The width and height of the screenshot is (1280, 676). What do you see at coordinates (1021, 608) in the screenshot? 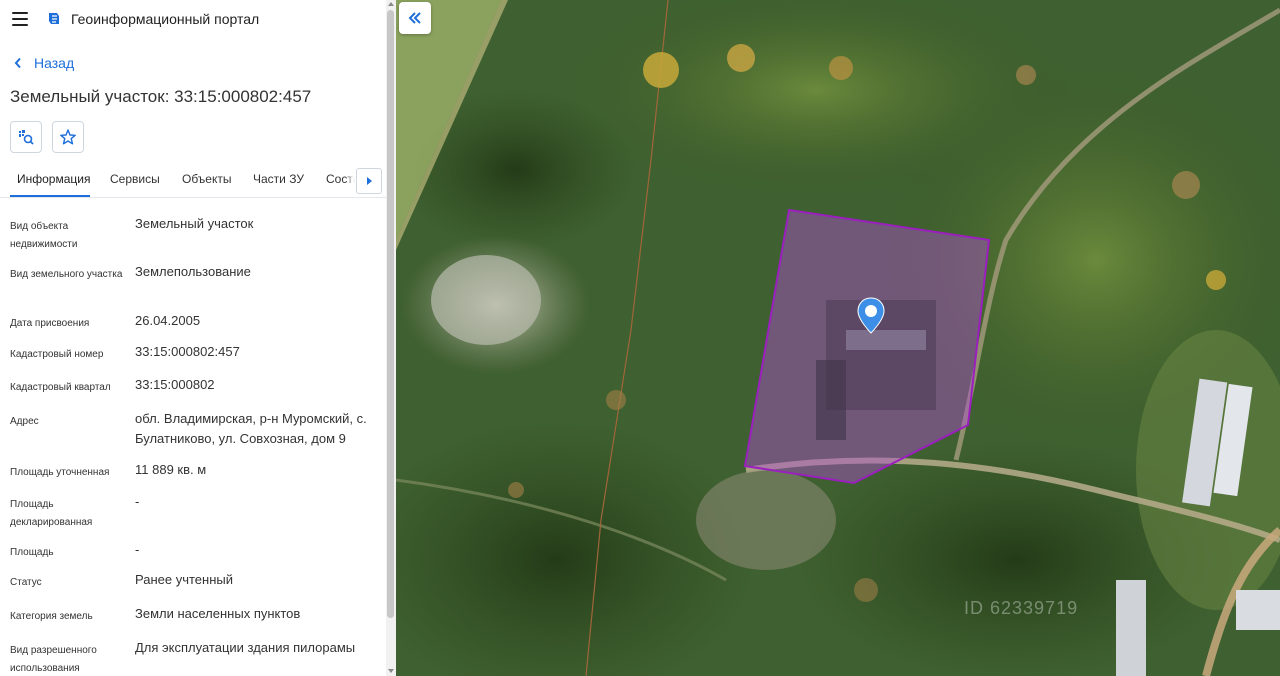
I see `watermark-id: ID 62339719` at bounding box center [1021, 608].